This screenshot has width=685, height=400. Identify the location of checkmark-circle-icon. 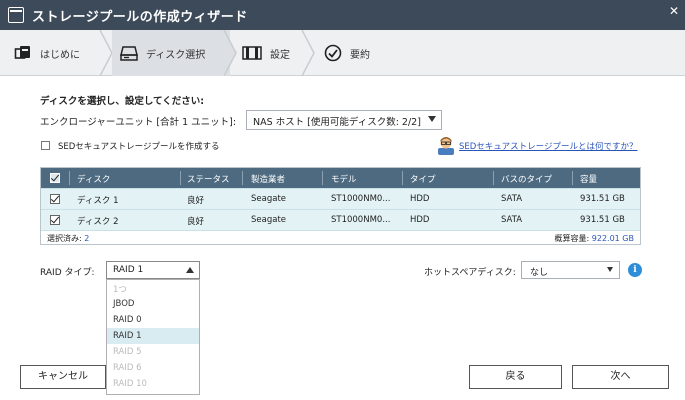
(333, 53).